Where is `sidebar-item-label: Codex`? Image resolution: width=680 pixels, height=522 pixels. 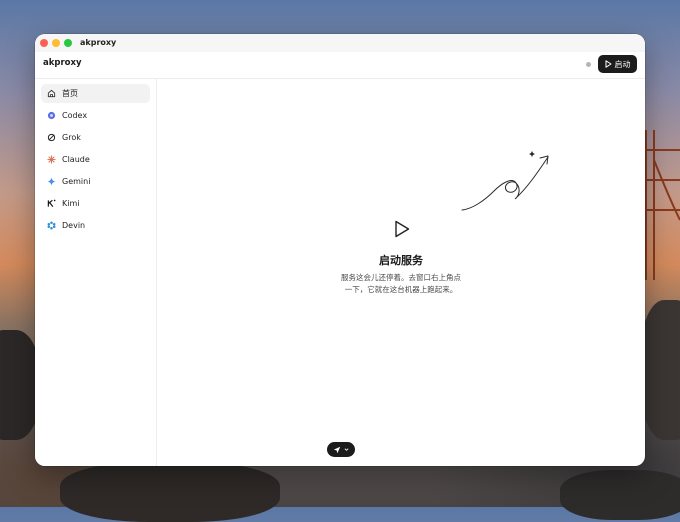
sidebar-item-label: Codex is located at coordinates (75, 115).